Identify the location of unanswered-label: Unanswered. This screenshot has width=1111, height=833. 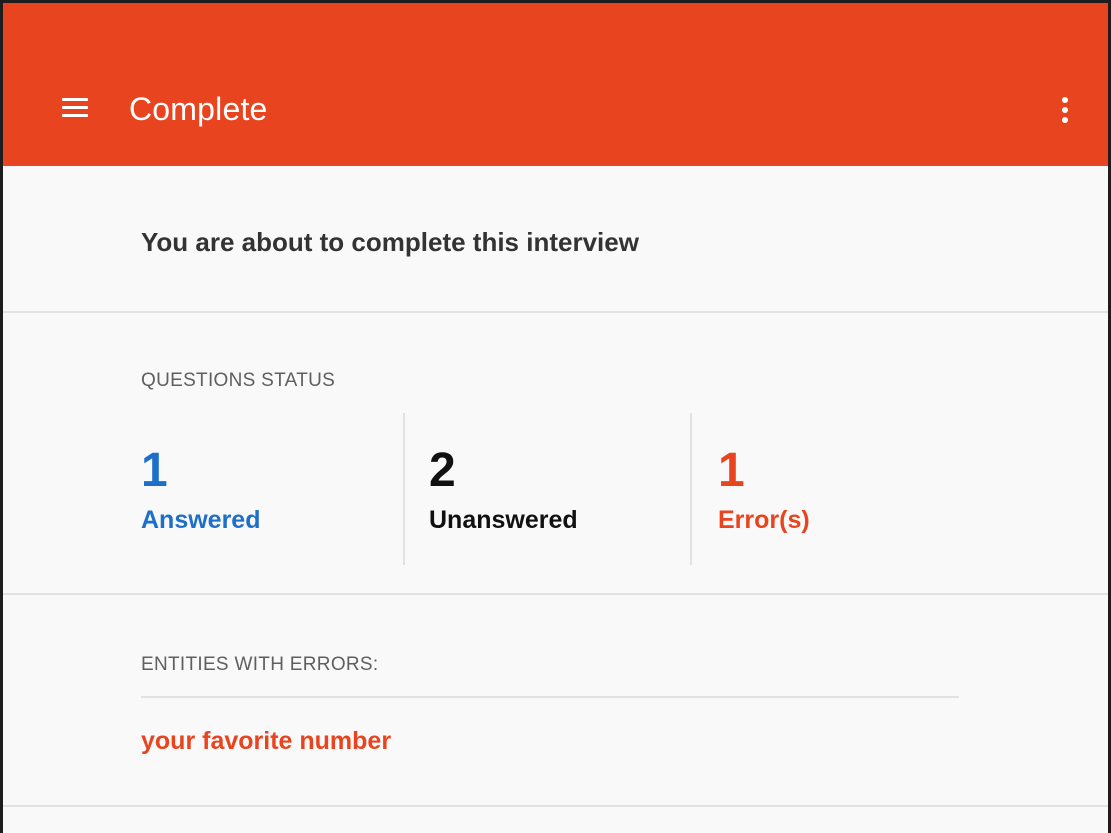
(503, 520).